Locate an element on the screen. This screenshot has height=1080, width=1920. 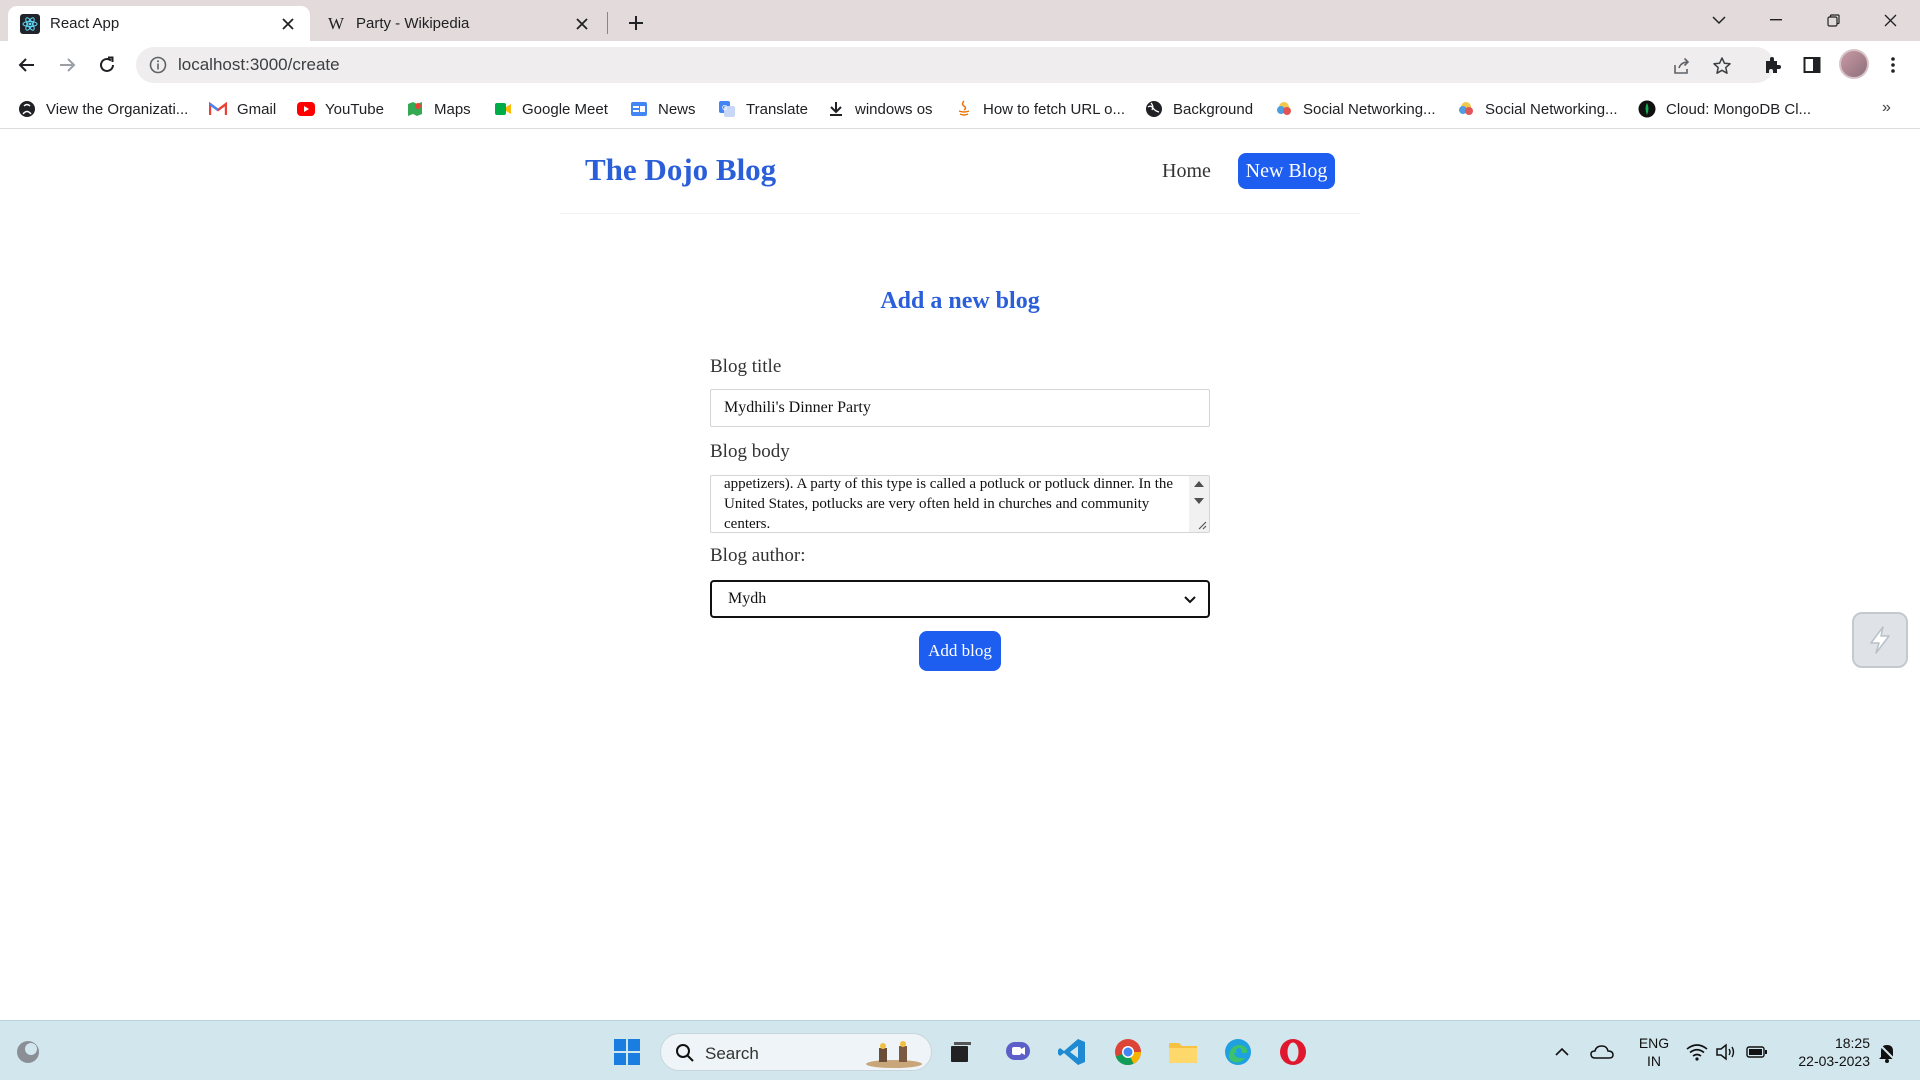
bookmark-news: News is located at coordinates (663, 109).